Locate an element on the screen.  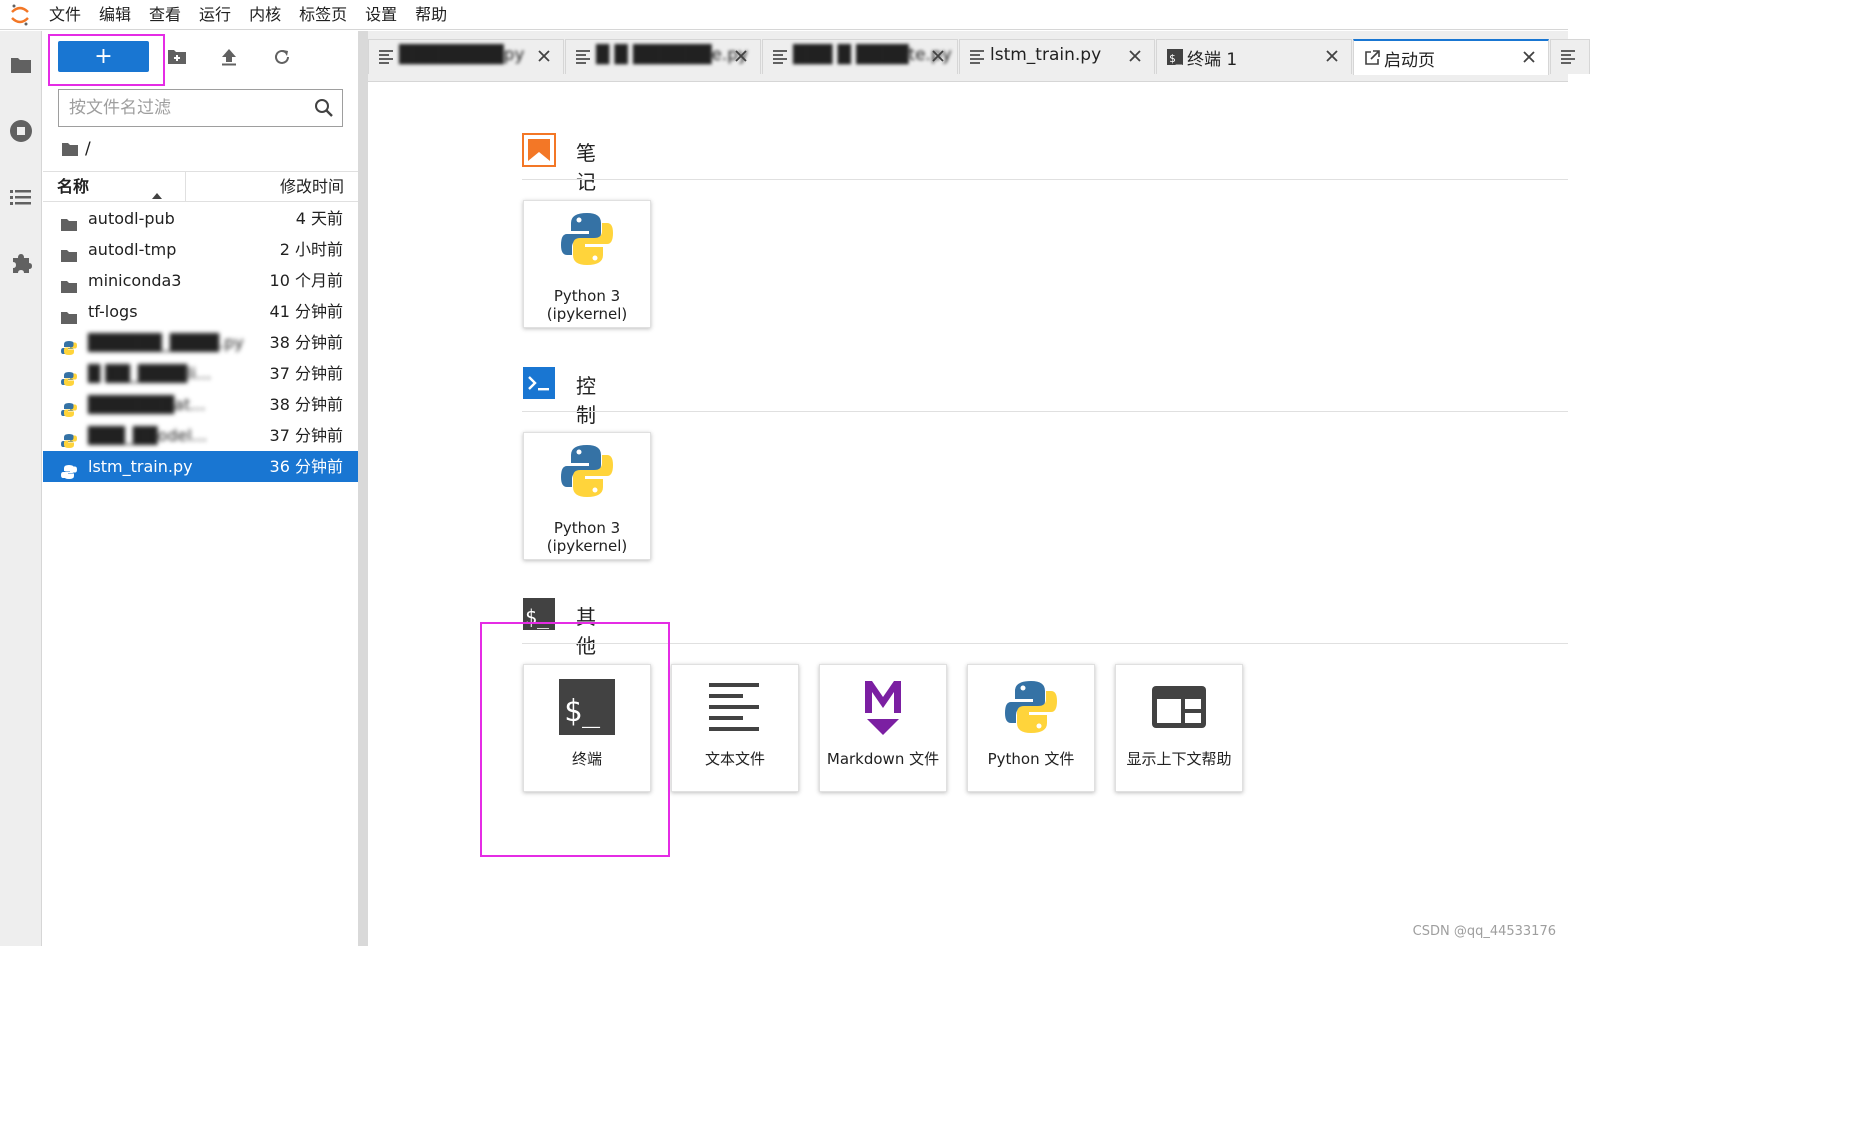
text-file-card: 文本文件 is located at coordinates (735, 728).